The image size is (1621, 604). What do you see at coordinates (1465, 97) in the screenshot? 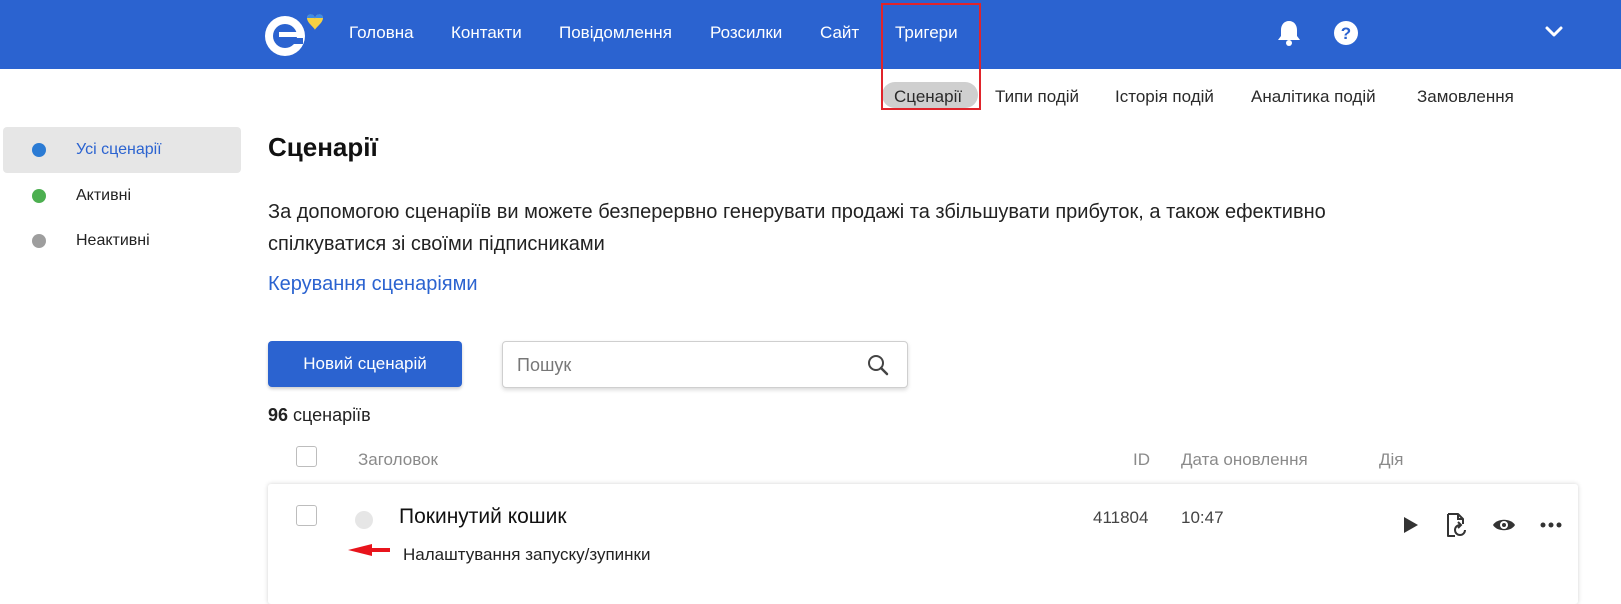
I see `subnav-orders: Замовлення` at bounding box center [1465, 97].